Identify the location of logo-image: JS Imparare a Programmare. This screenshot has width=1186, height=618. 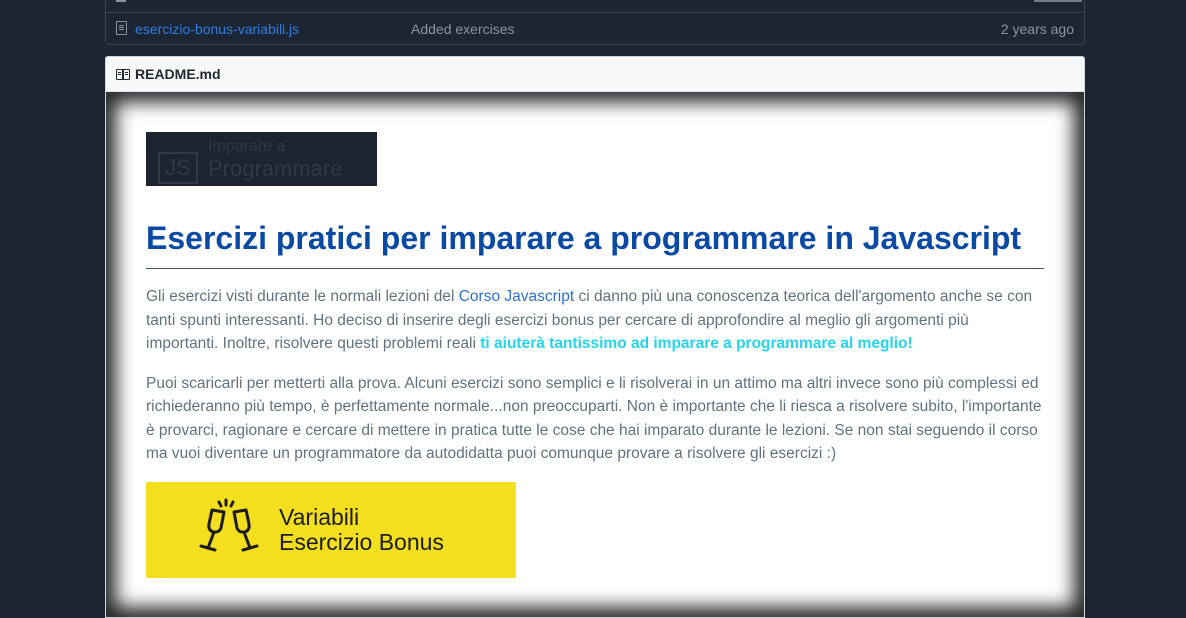
(261, 159).